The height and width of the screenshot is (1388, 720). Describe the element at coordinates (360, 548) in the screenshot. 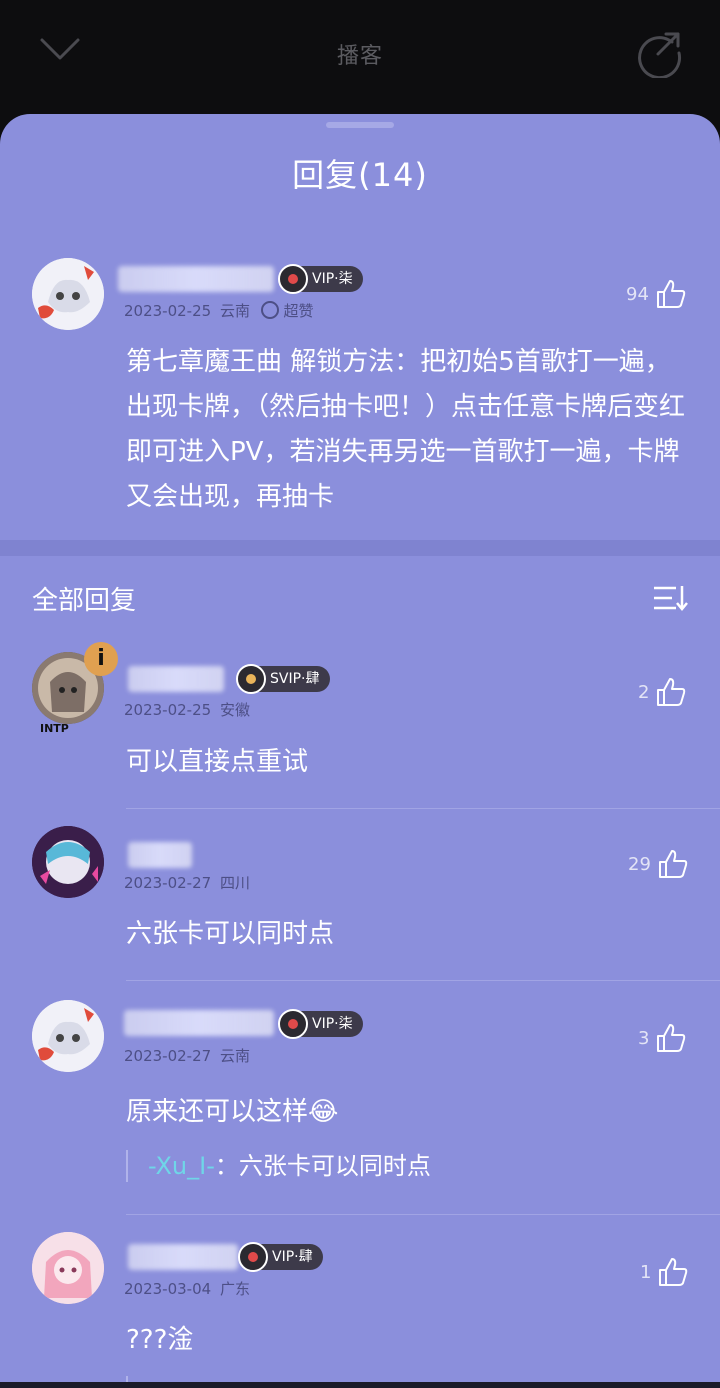

I see `section-divider` at that location.